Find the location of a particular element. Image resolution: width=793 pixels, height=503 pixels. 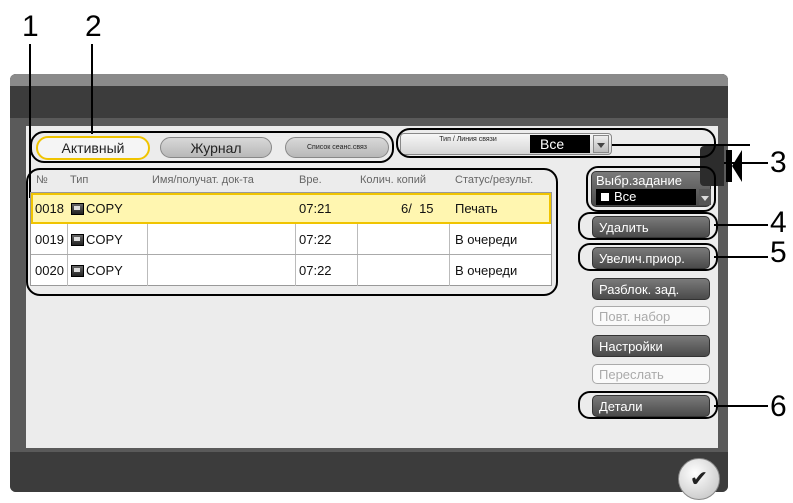

forward-button: Переслать is located at coordinates (651, 374).